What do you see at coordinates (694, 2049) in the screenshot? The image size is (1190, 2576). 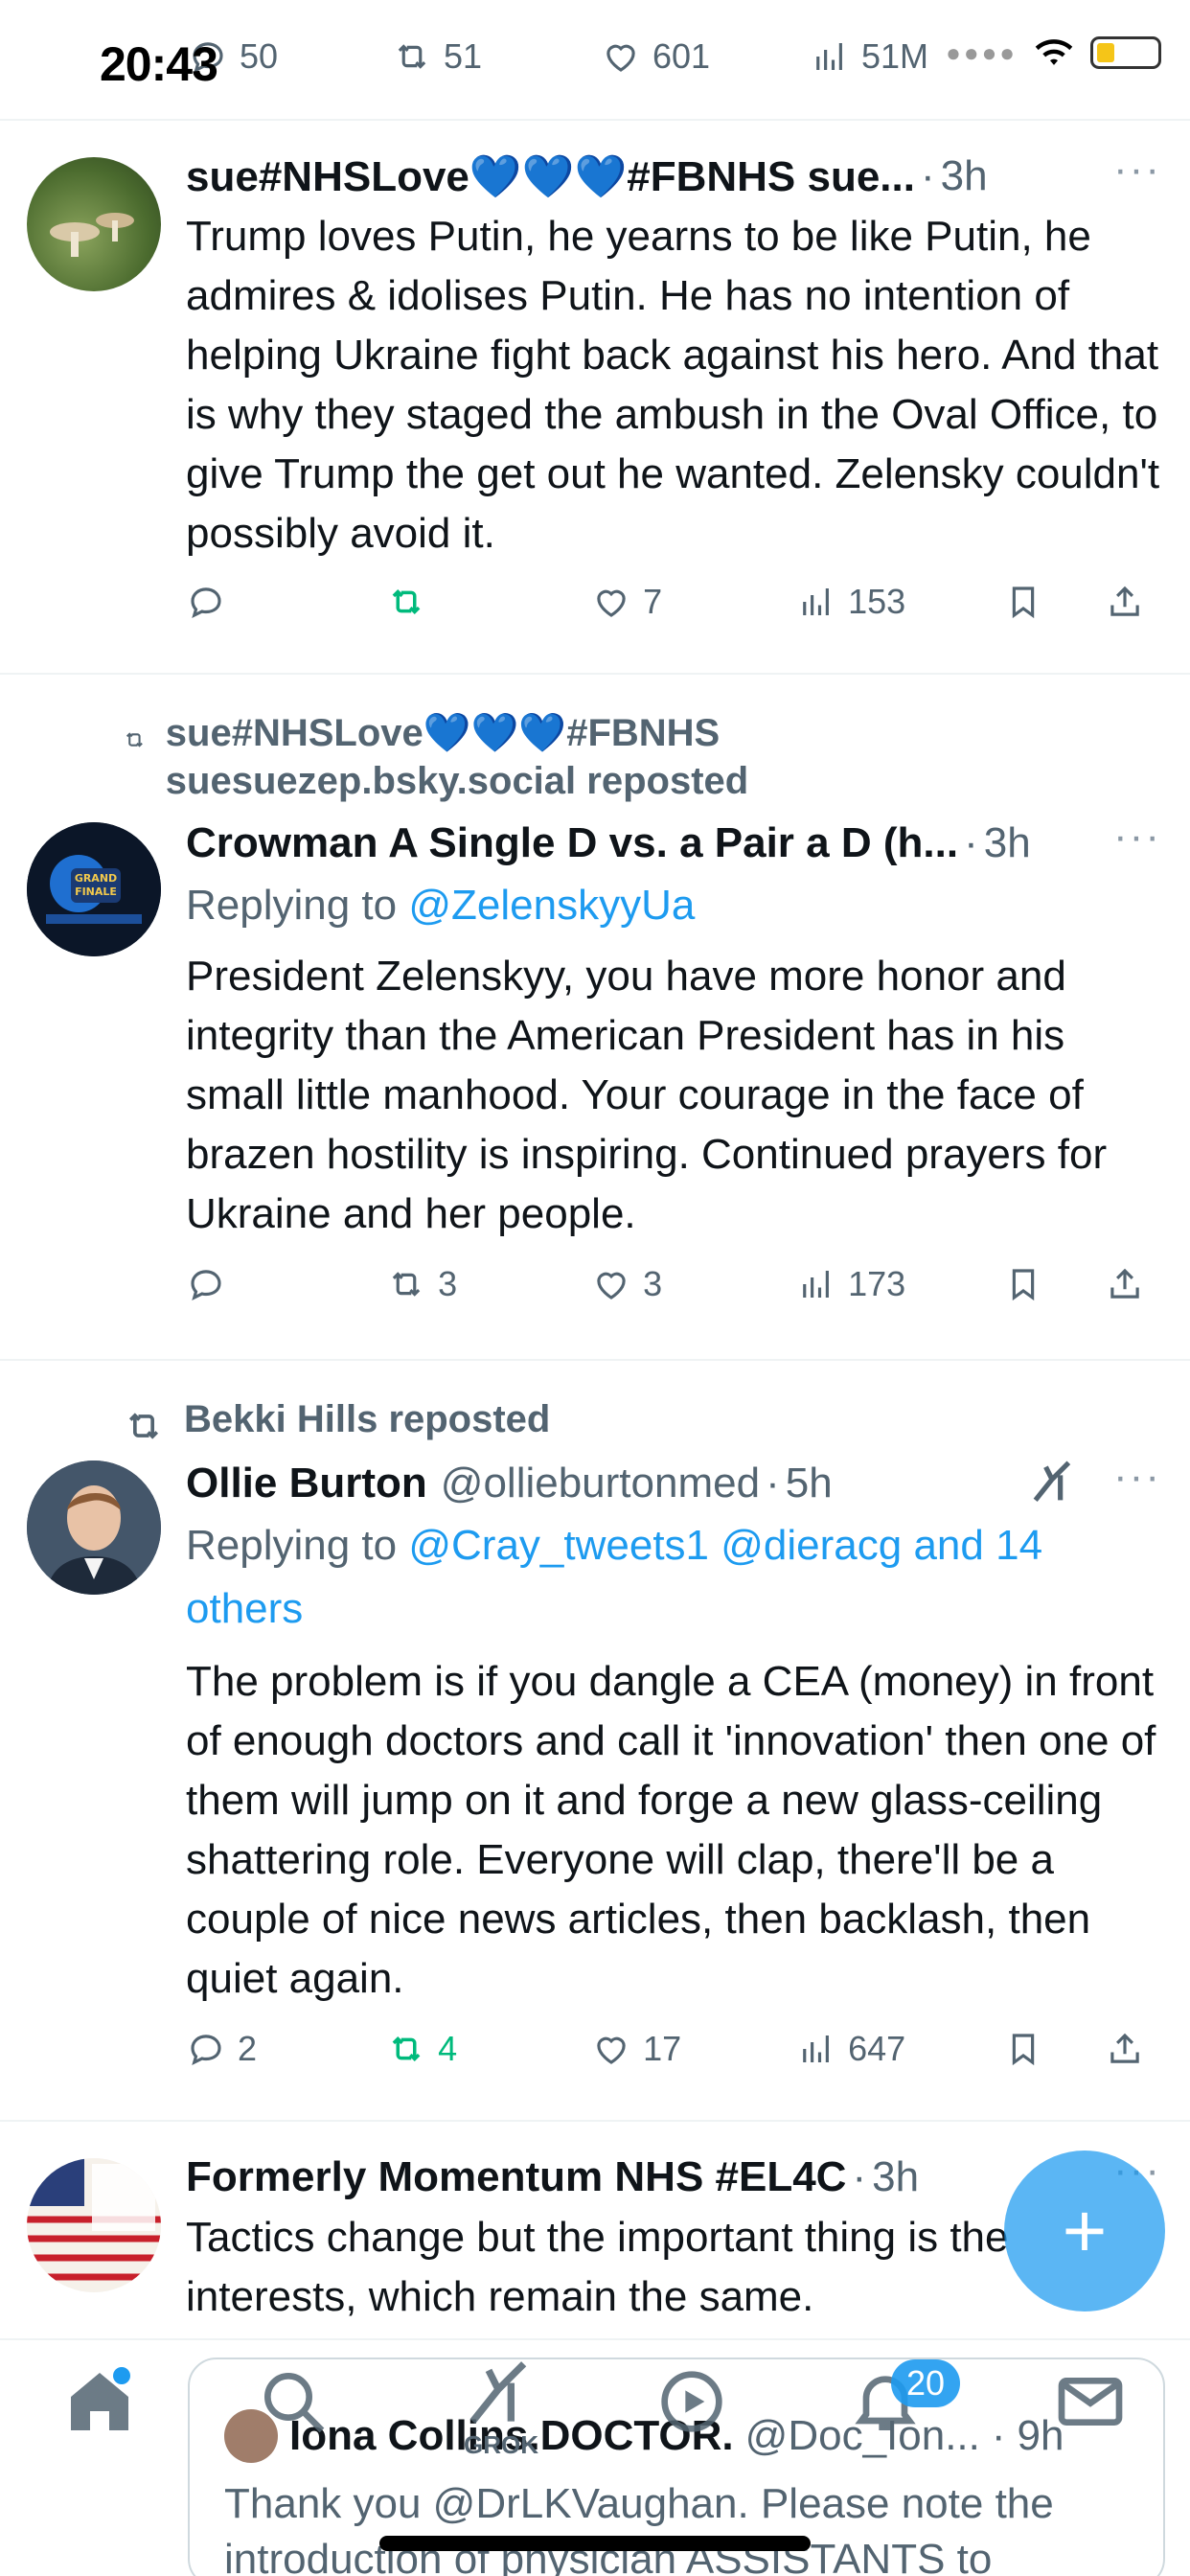 I see `like-button: 17` at bounding box center [694, 2049].